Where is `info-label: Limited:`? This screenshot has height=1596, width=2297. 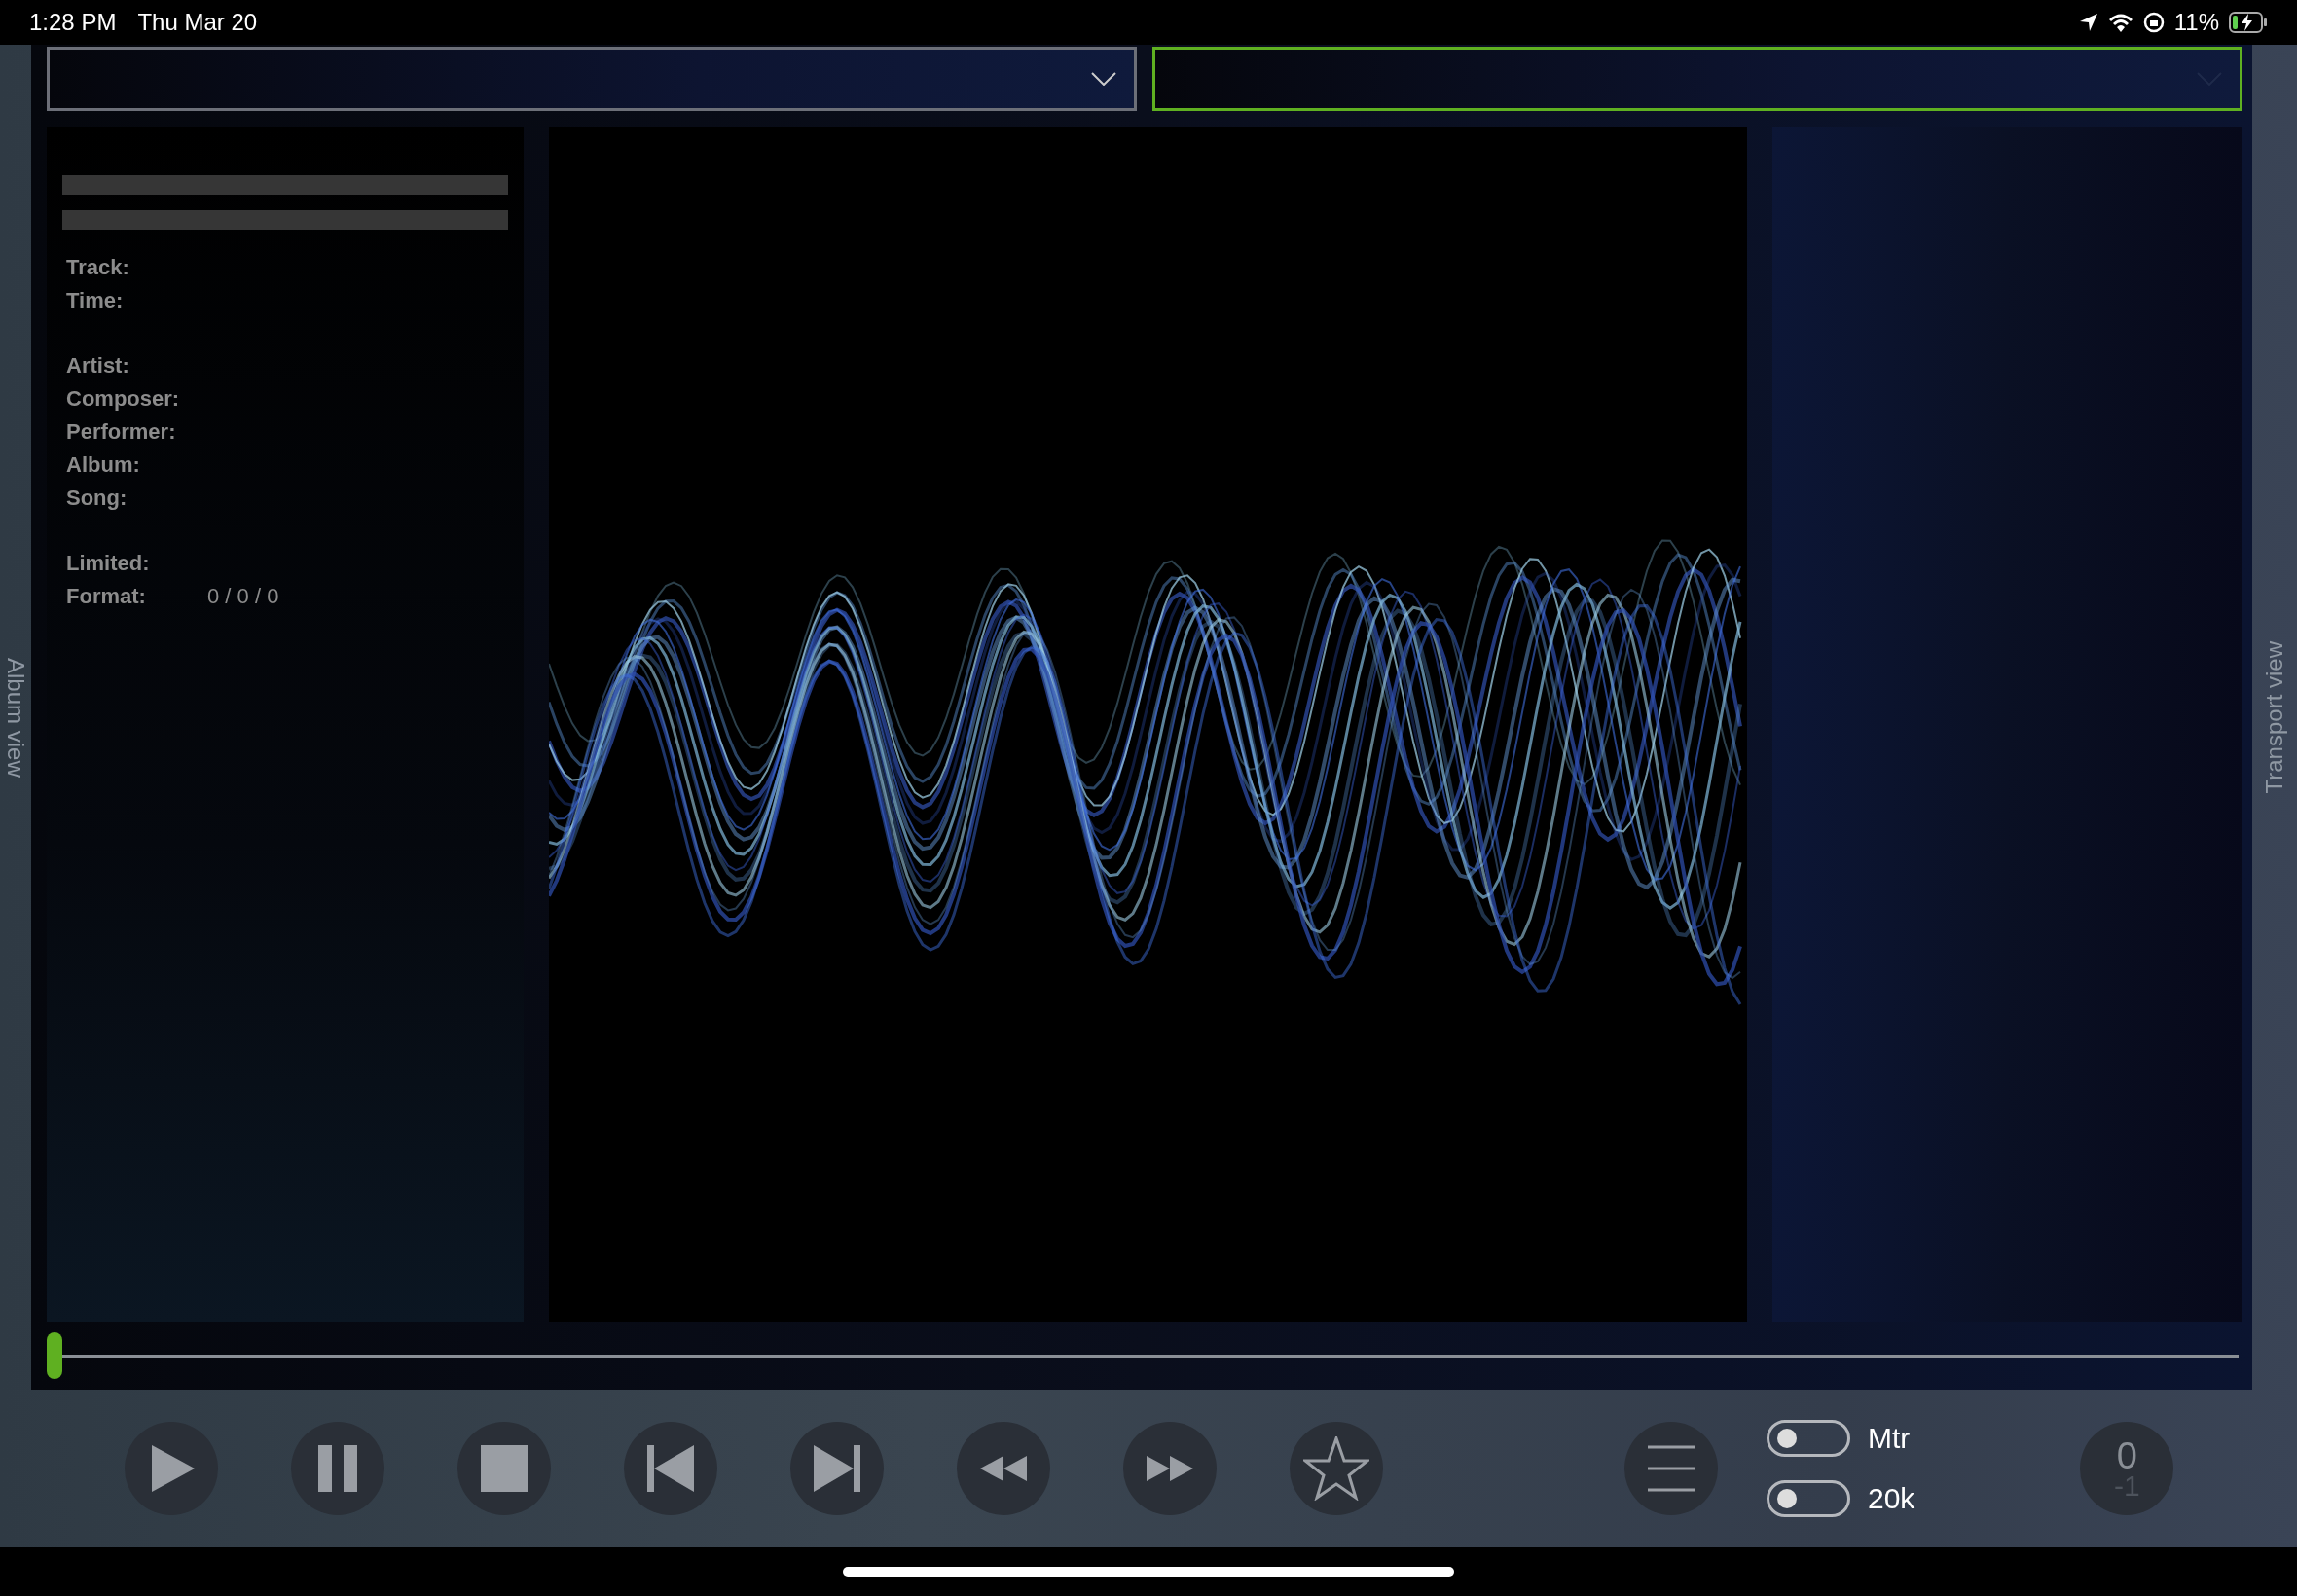
info-label: Limited: is located at coordinates (108, 563).